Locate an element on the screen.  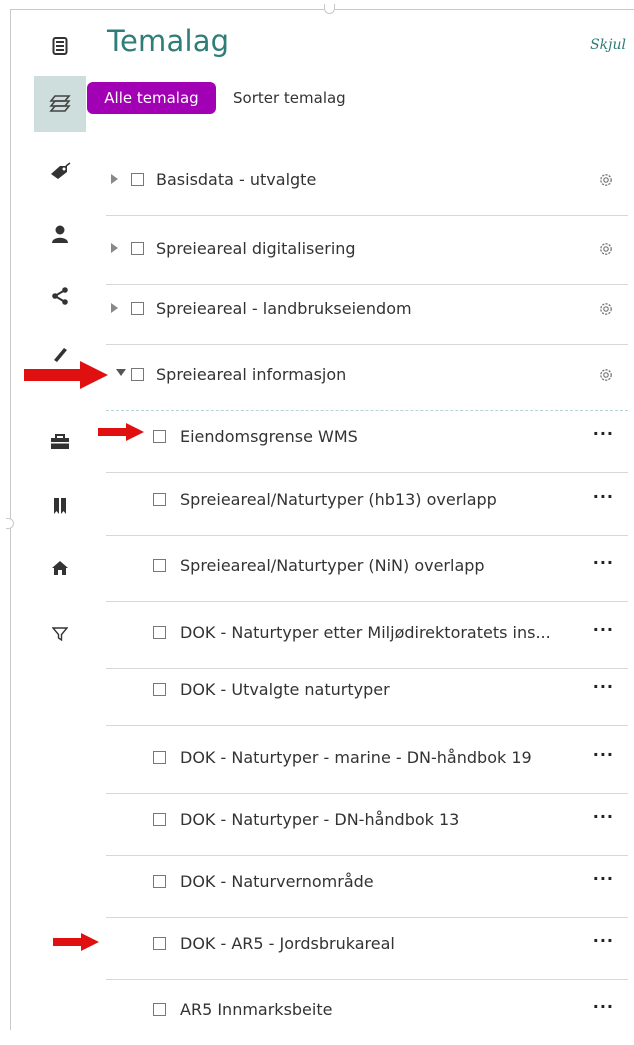
sidebar-item-filter is located at coordinates (60, 634).